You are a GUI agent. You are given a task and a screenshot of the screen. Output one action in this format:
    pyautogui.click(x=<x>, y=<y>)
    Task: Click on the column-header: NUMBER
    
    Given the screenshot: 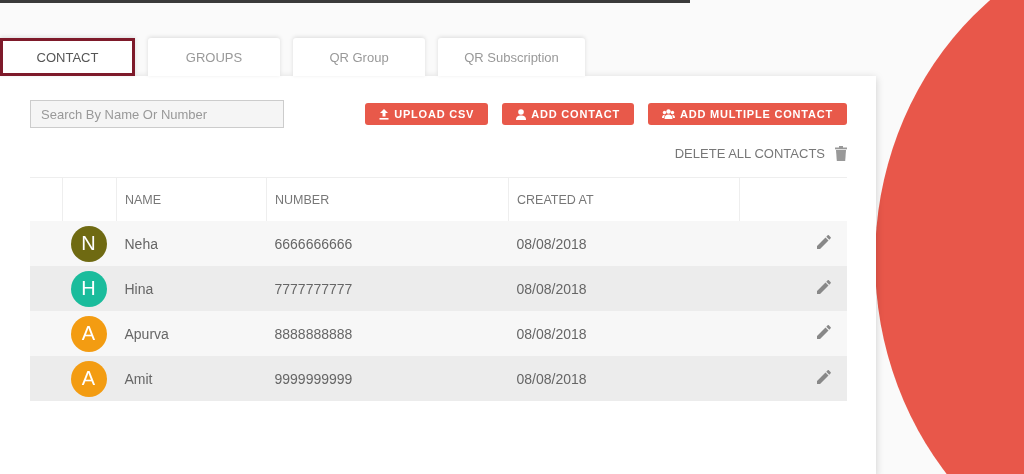 What is the action you would take?
    pyautogui.click(x=302, y=199)
    